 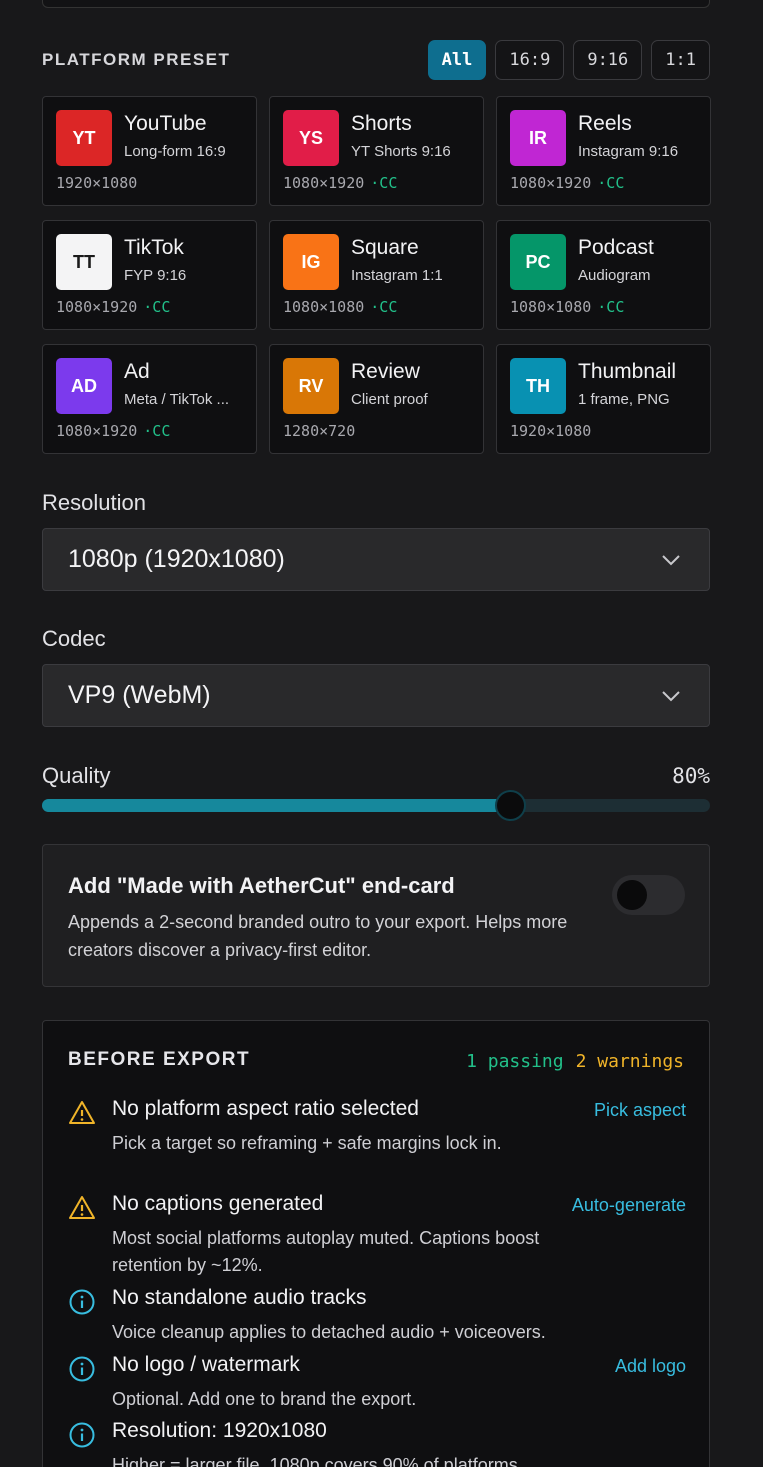 I want to click on preset-subtitle: YT Shorts 9:16, so click(x=401, y=151).